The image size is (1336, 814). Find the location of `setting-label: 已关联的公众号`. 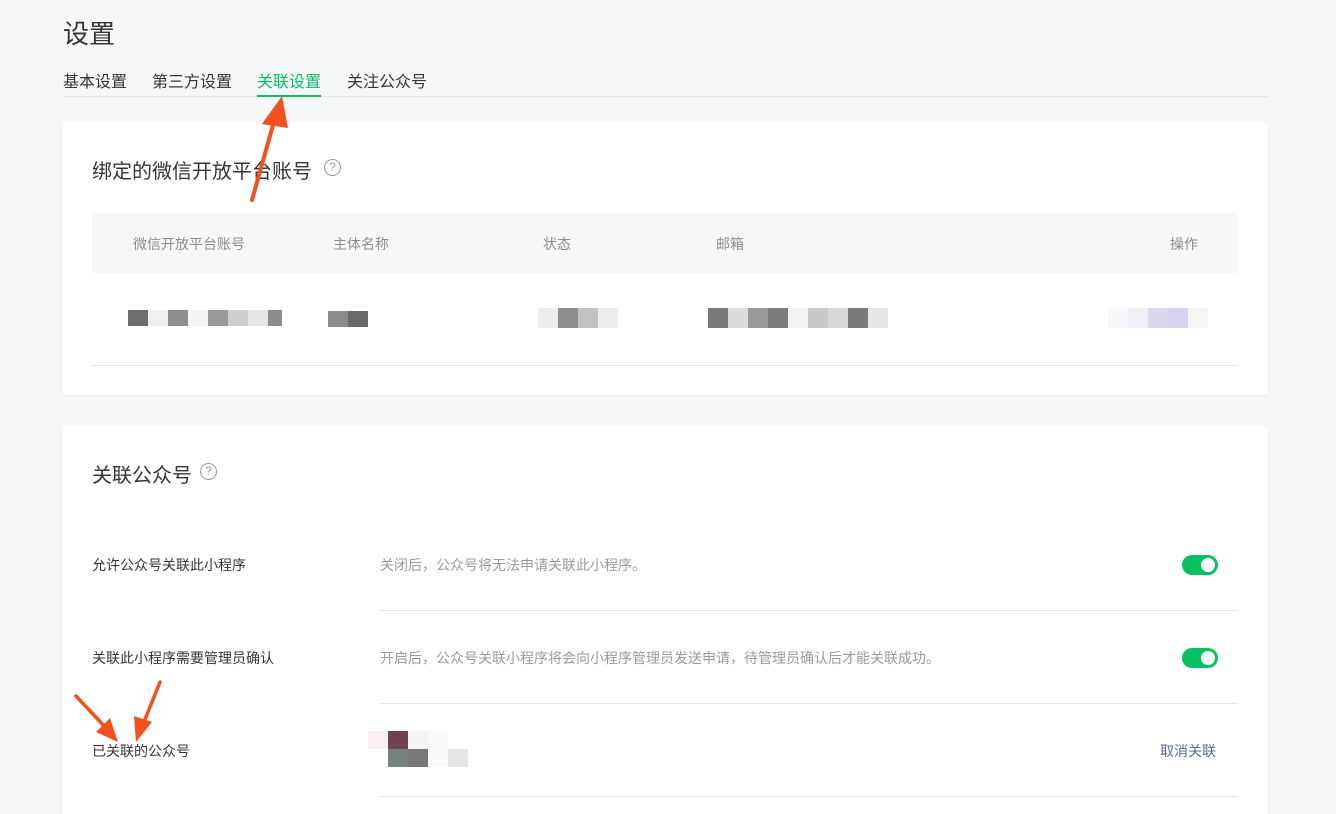

setting-label: 已关联的公众号 is located at coordinates (141, 752).